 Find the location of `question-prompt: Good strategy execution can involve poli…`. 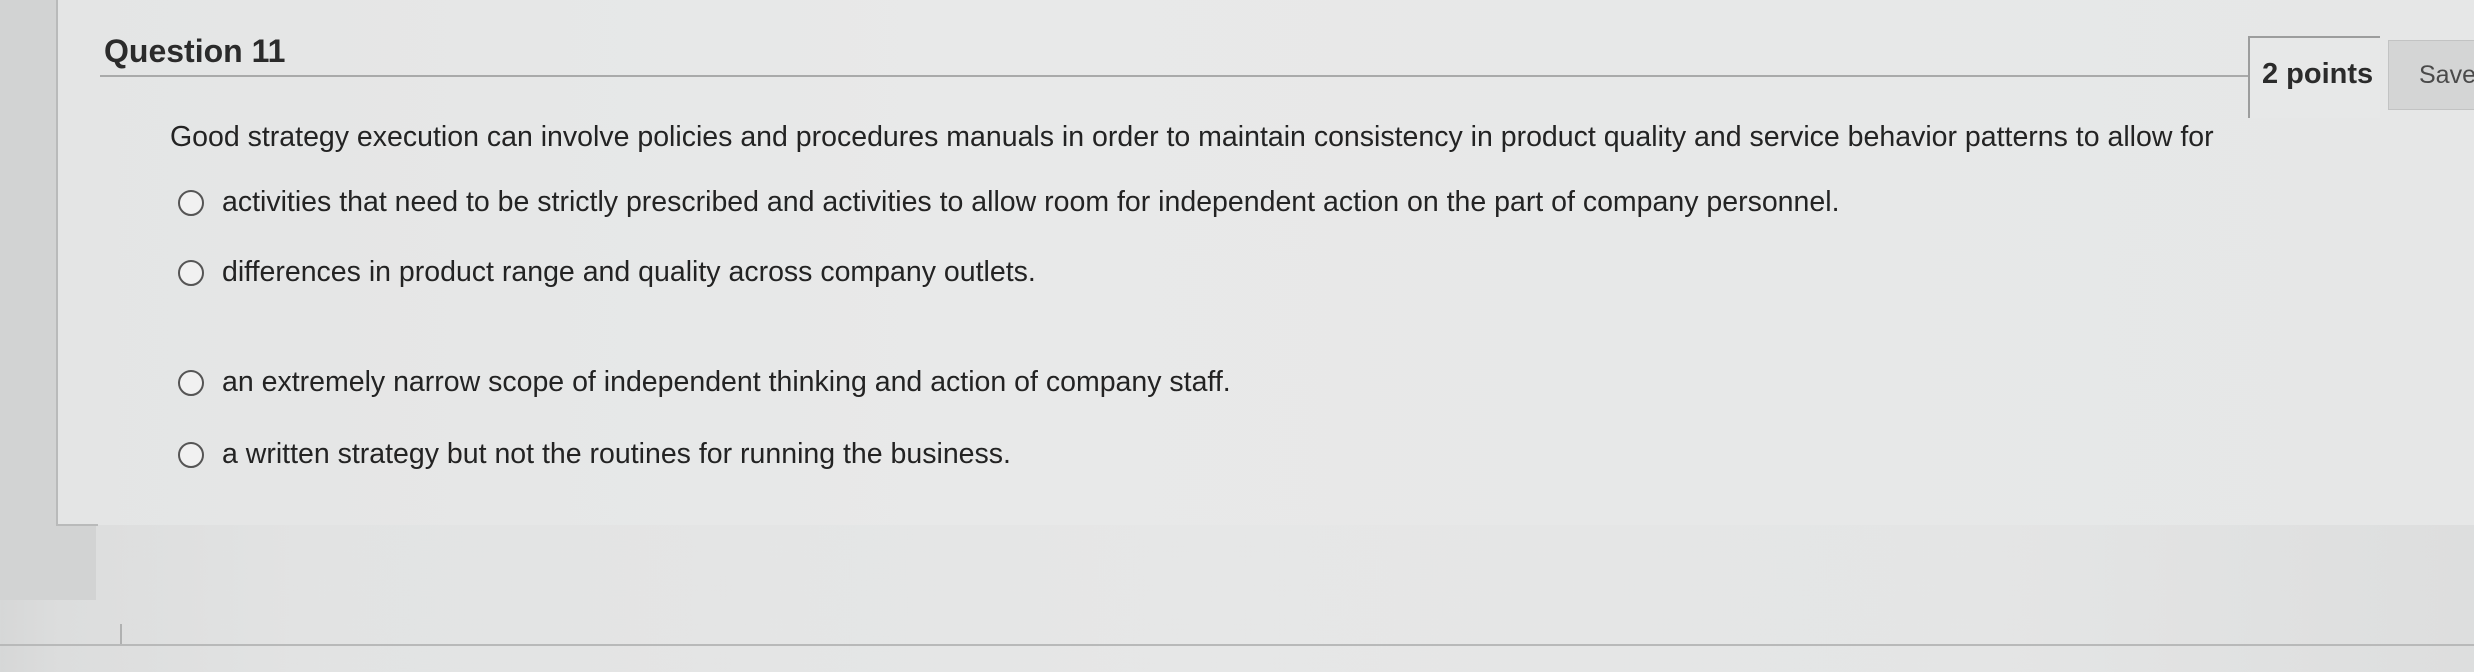

question-prompt: Good strategy execution can involve poli… is located at coordinates (1192, 137).